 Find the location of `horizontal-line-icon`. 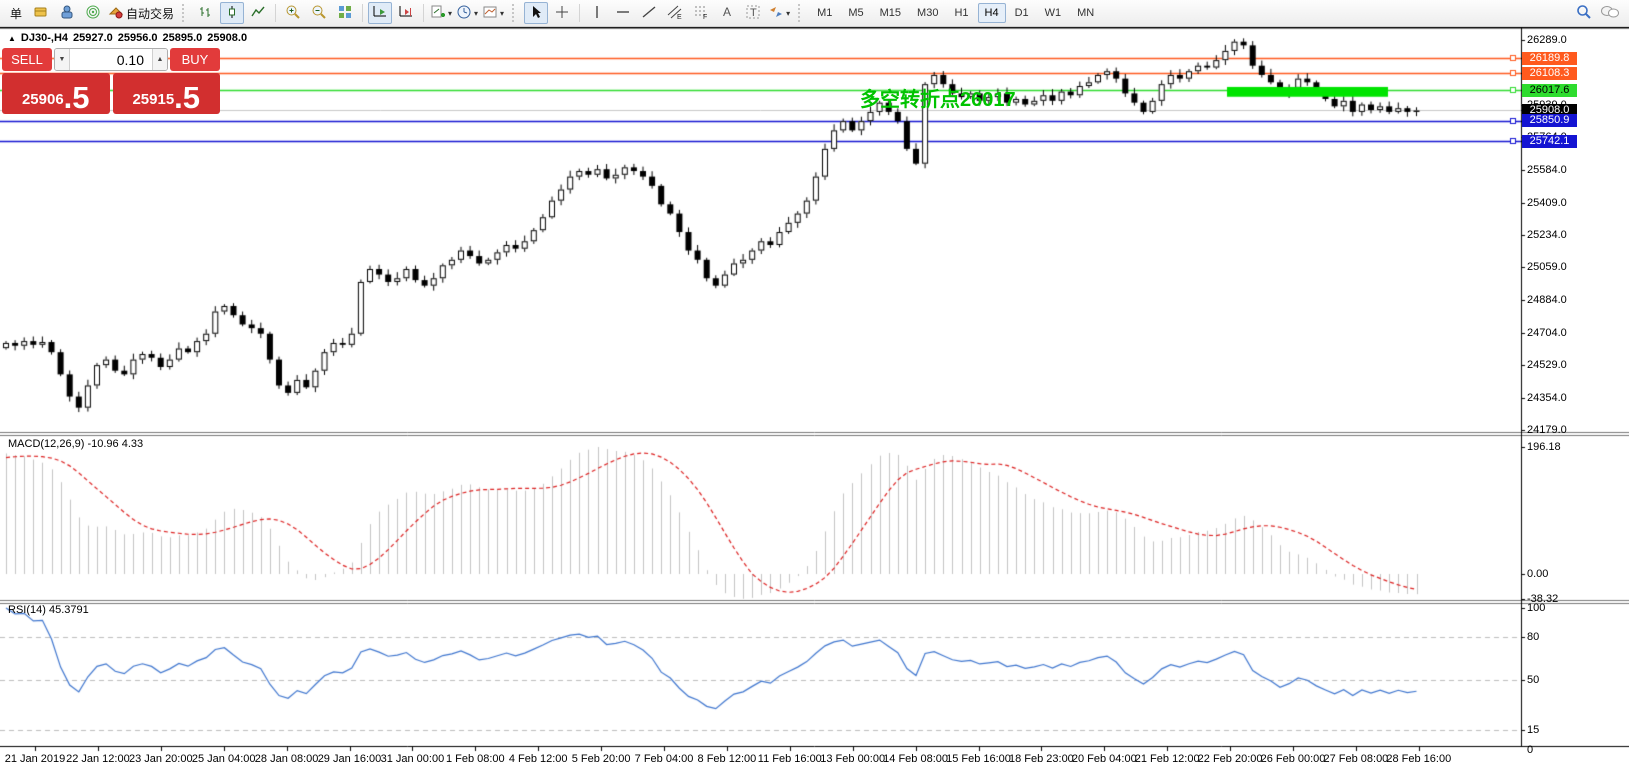

horizontal-line-icon is located at coordinates (623, 13).